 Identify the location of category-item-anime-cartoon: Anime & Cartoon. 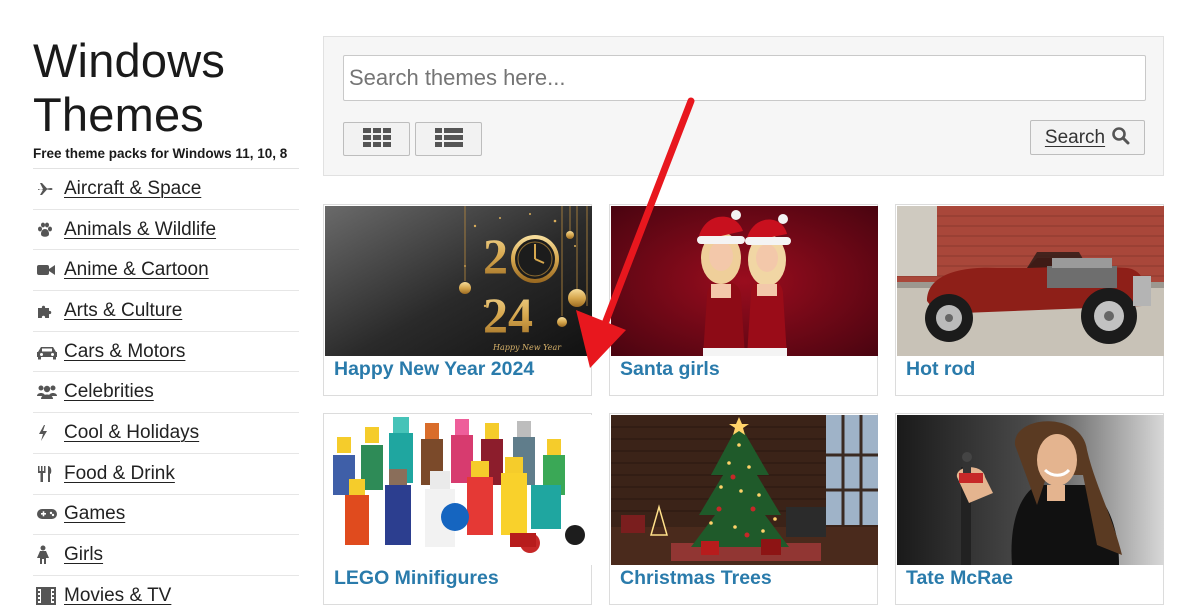
(166, 271).